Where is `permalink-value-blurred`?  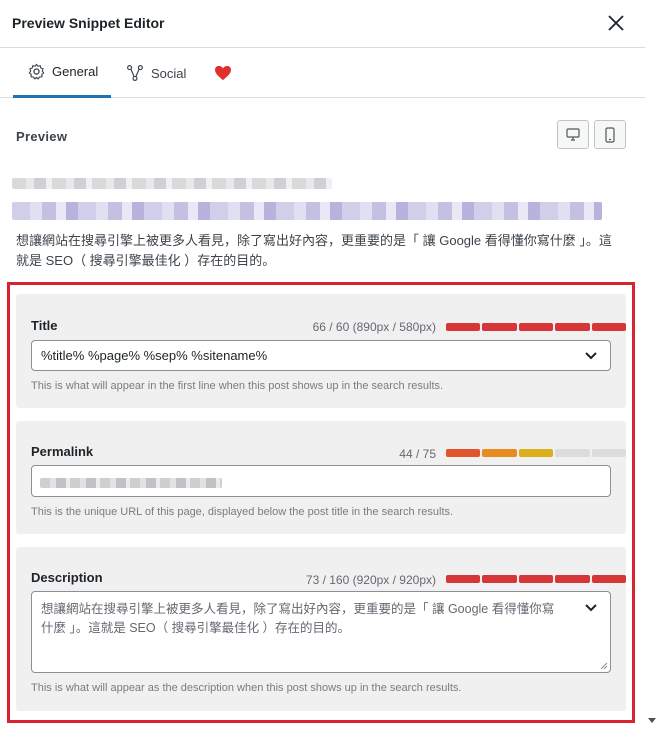
permalink-value-blurred is located at coordinates (131, 483).